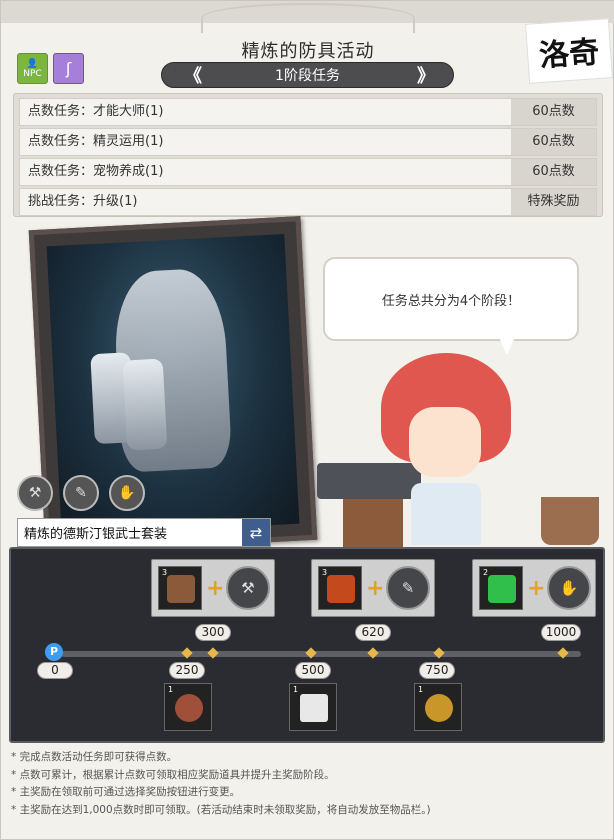 The height and width of the screenshot is (840, 614). Describe the element at coordinates (569, 51) in the screenshot. I see `game-logo: 洛奇` at that location.